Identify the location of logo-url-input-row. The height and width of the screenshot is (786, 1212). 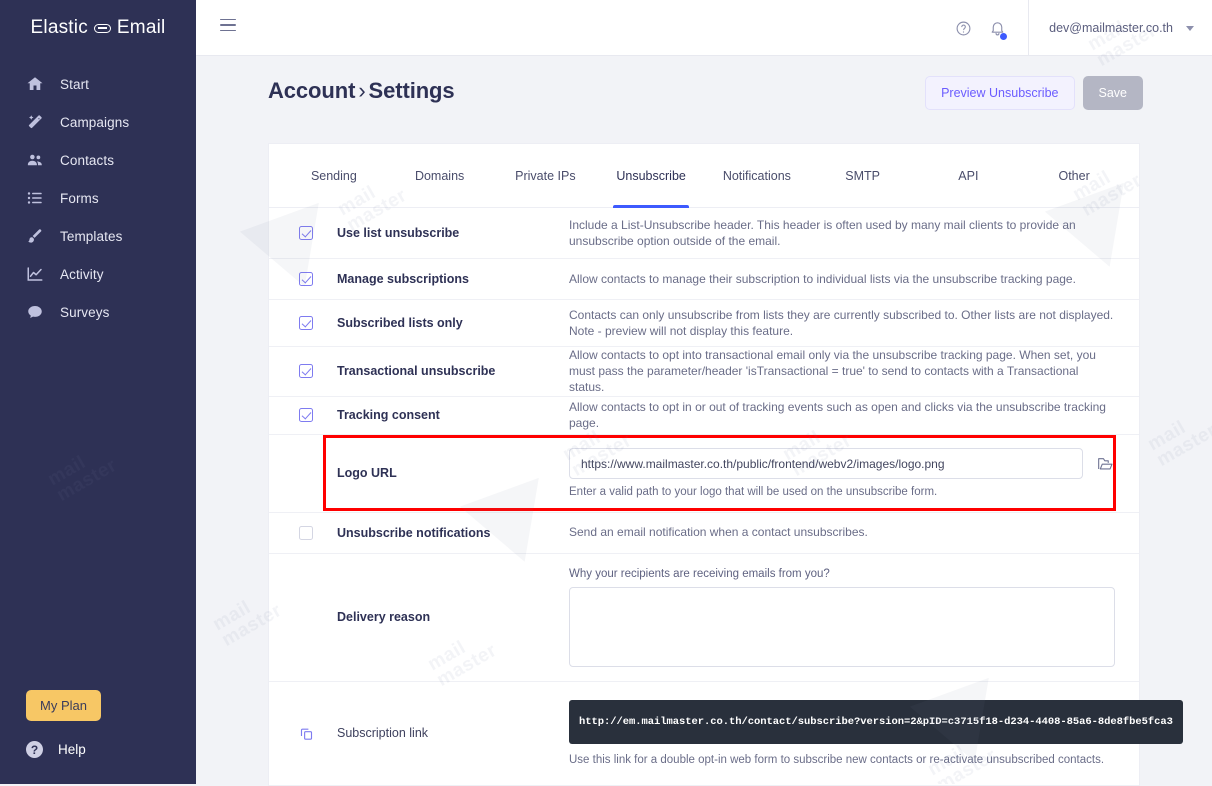
(842, 464).